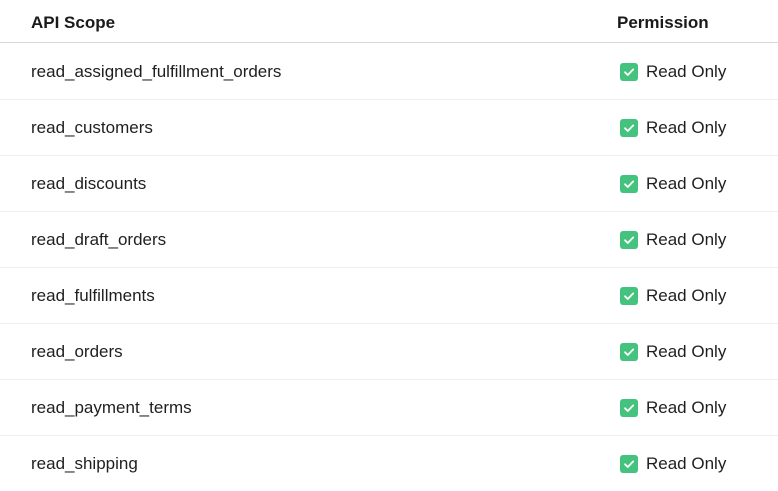 The width and height of the screenshot is (778, 491). What do you see at coordinates (77, 351) in the screenshot?
I see `scope-name: read_orders` at bounding box center [77, 351].